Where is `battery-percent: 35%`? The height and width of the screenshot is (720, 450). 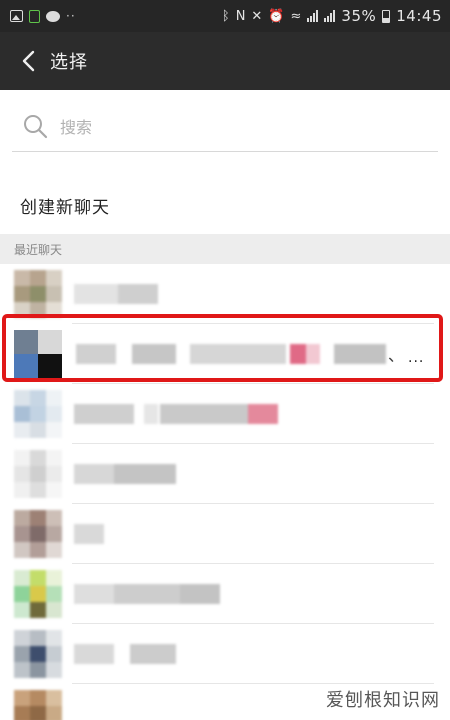 battery-percent: 35% is located at coordinates (359, 16).